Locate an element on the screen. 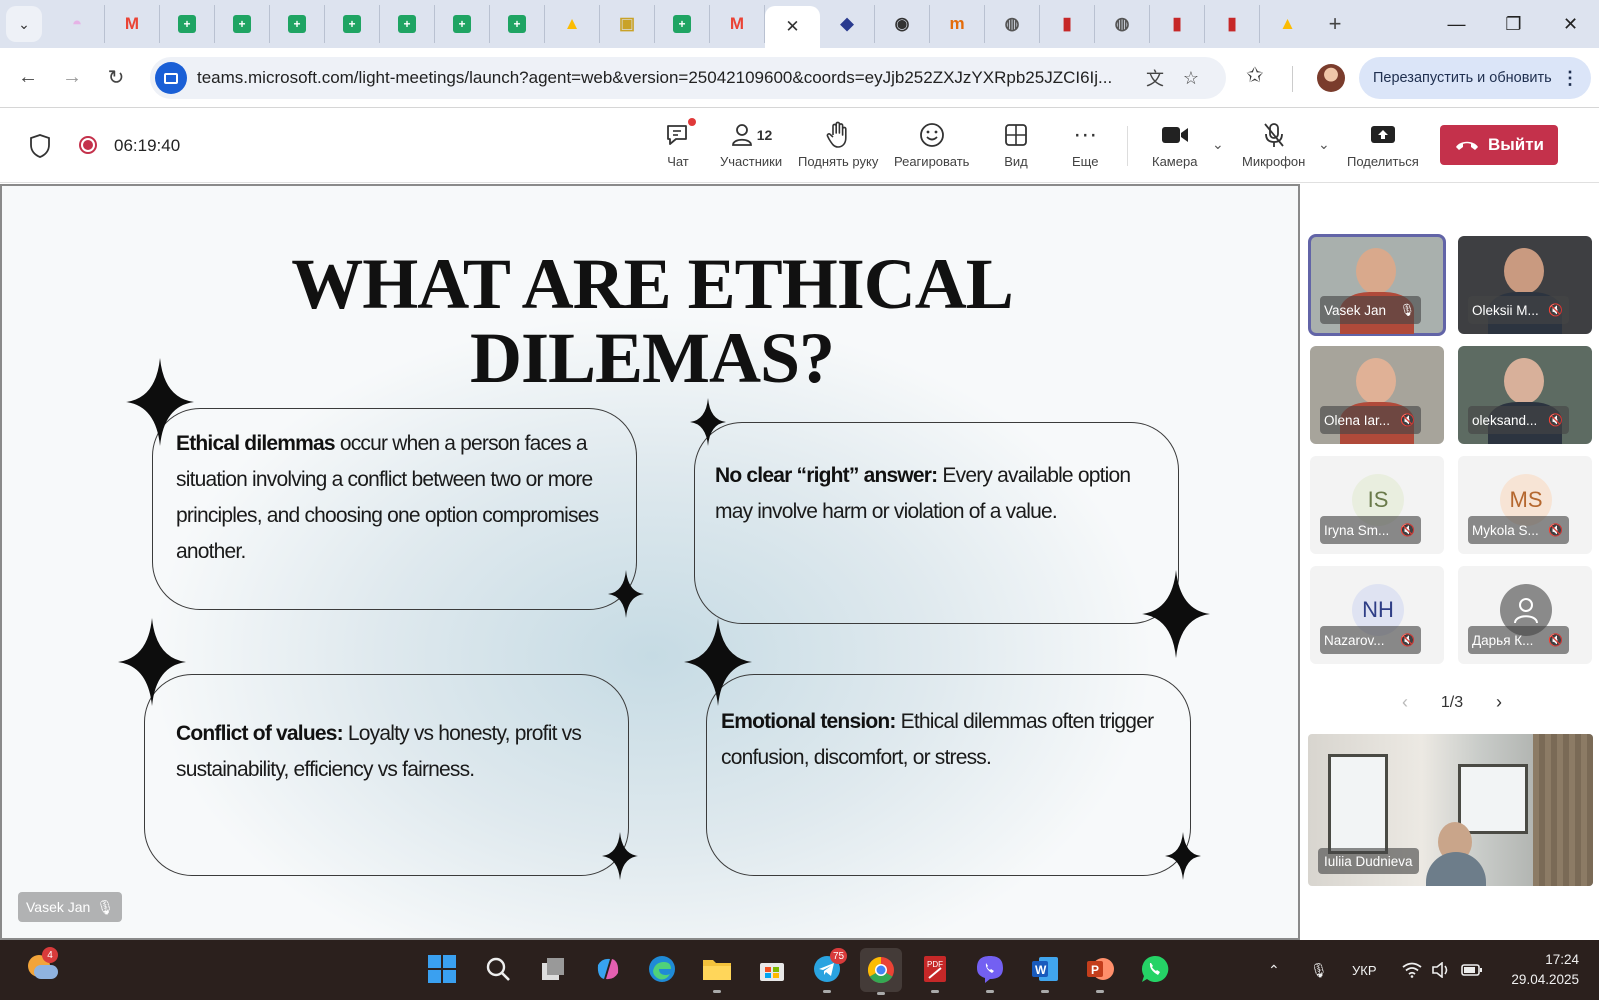 The image size is (1599, 1000). view-button: Вид is located at coordinates (1016, 148).